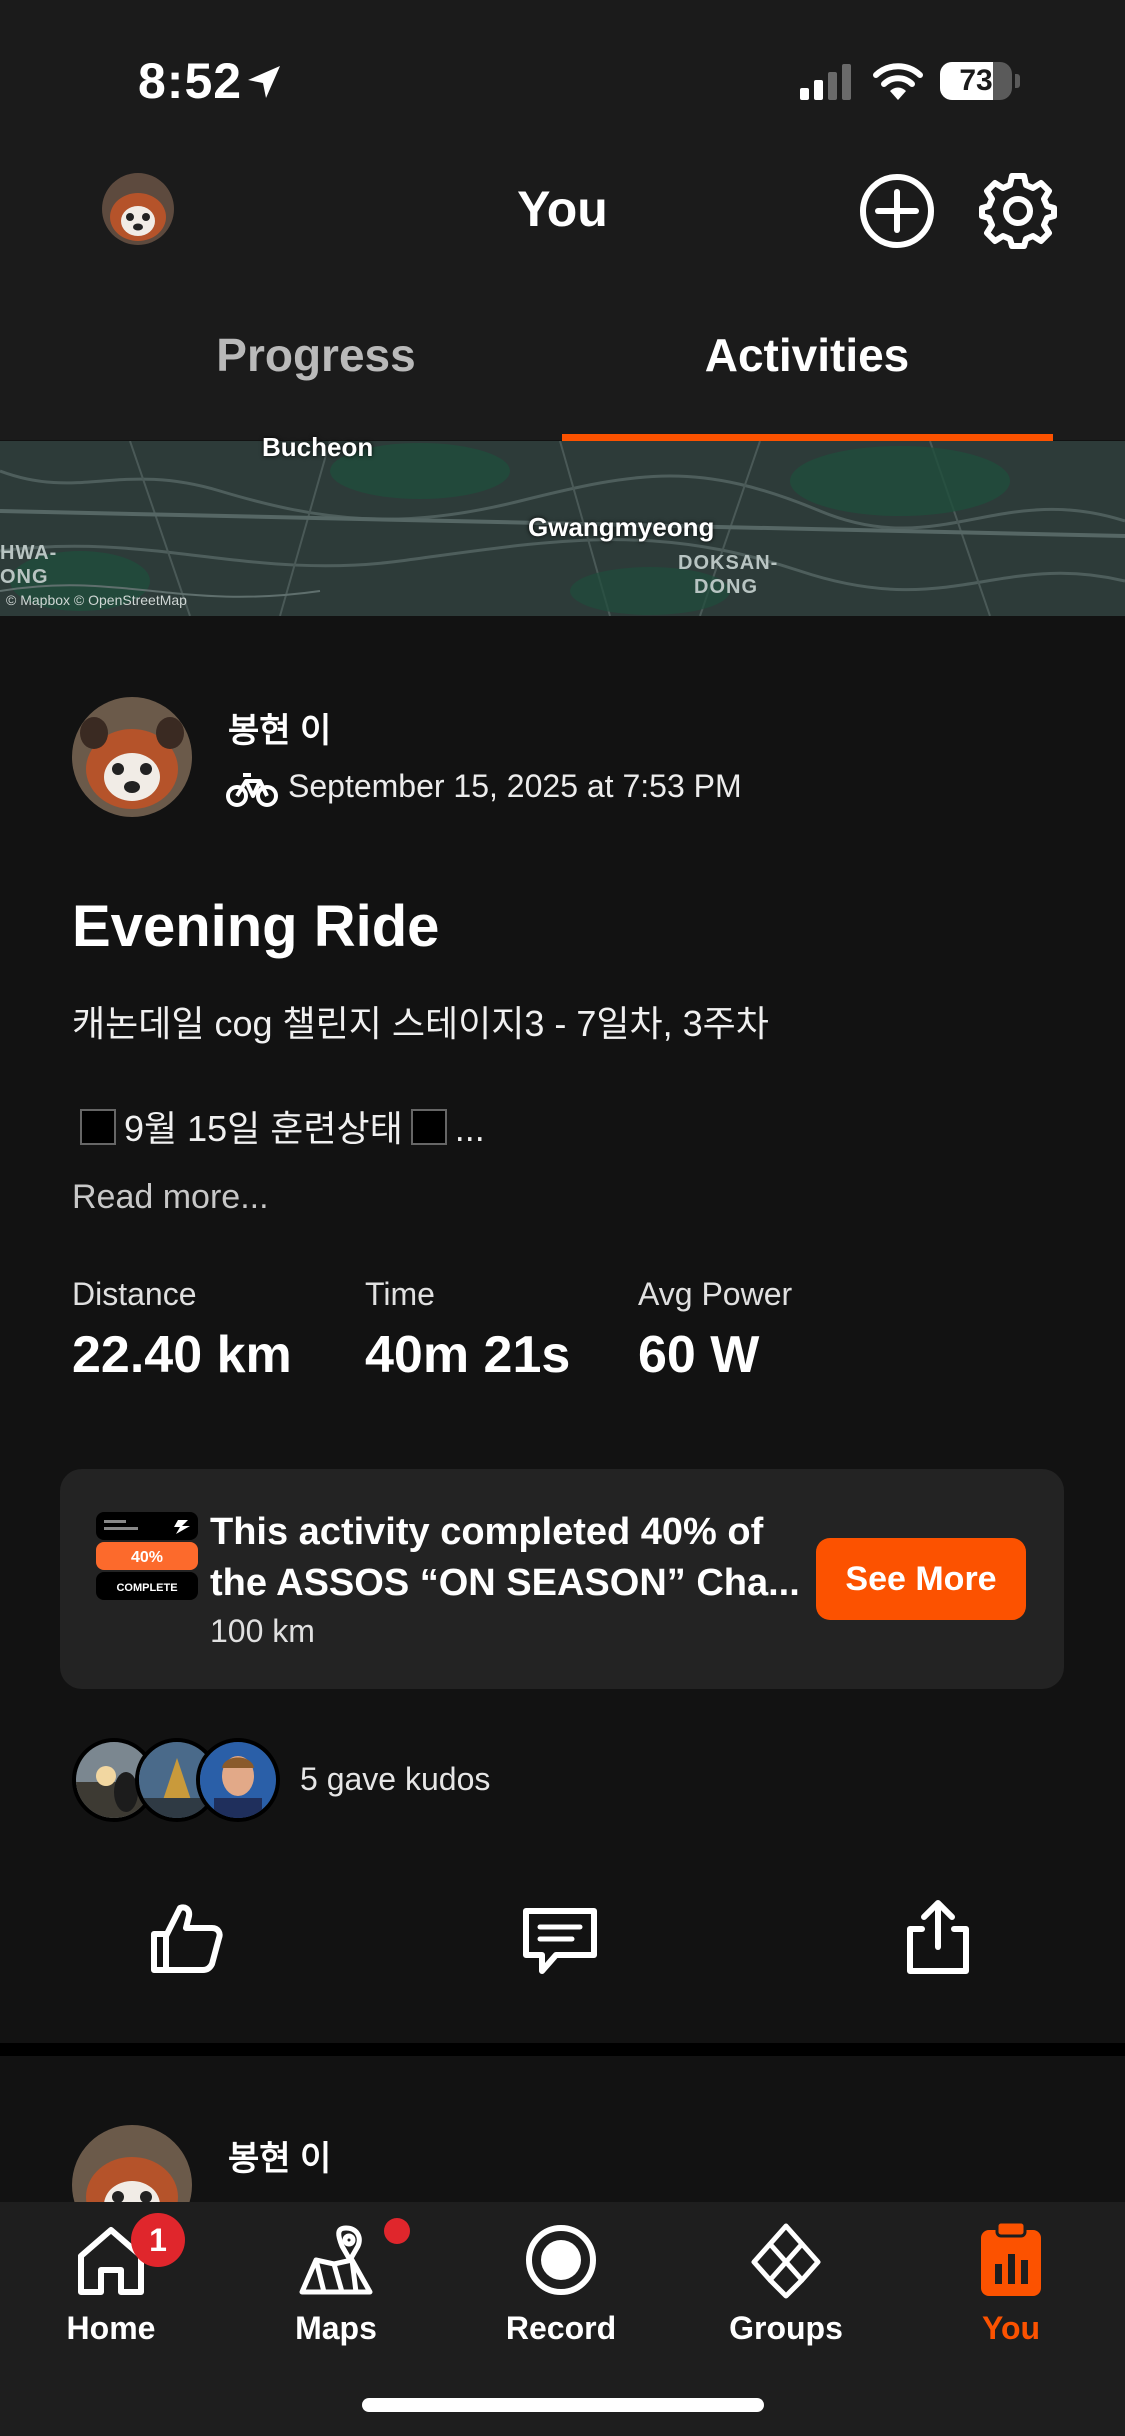 The height and width of the screenshot is (2436, 1125). I want to click on stat-value-time: 40m 21s, so click(468, 1355).